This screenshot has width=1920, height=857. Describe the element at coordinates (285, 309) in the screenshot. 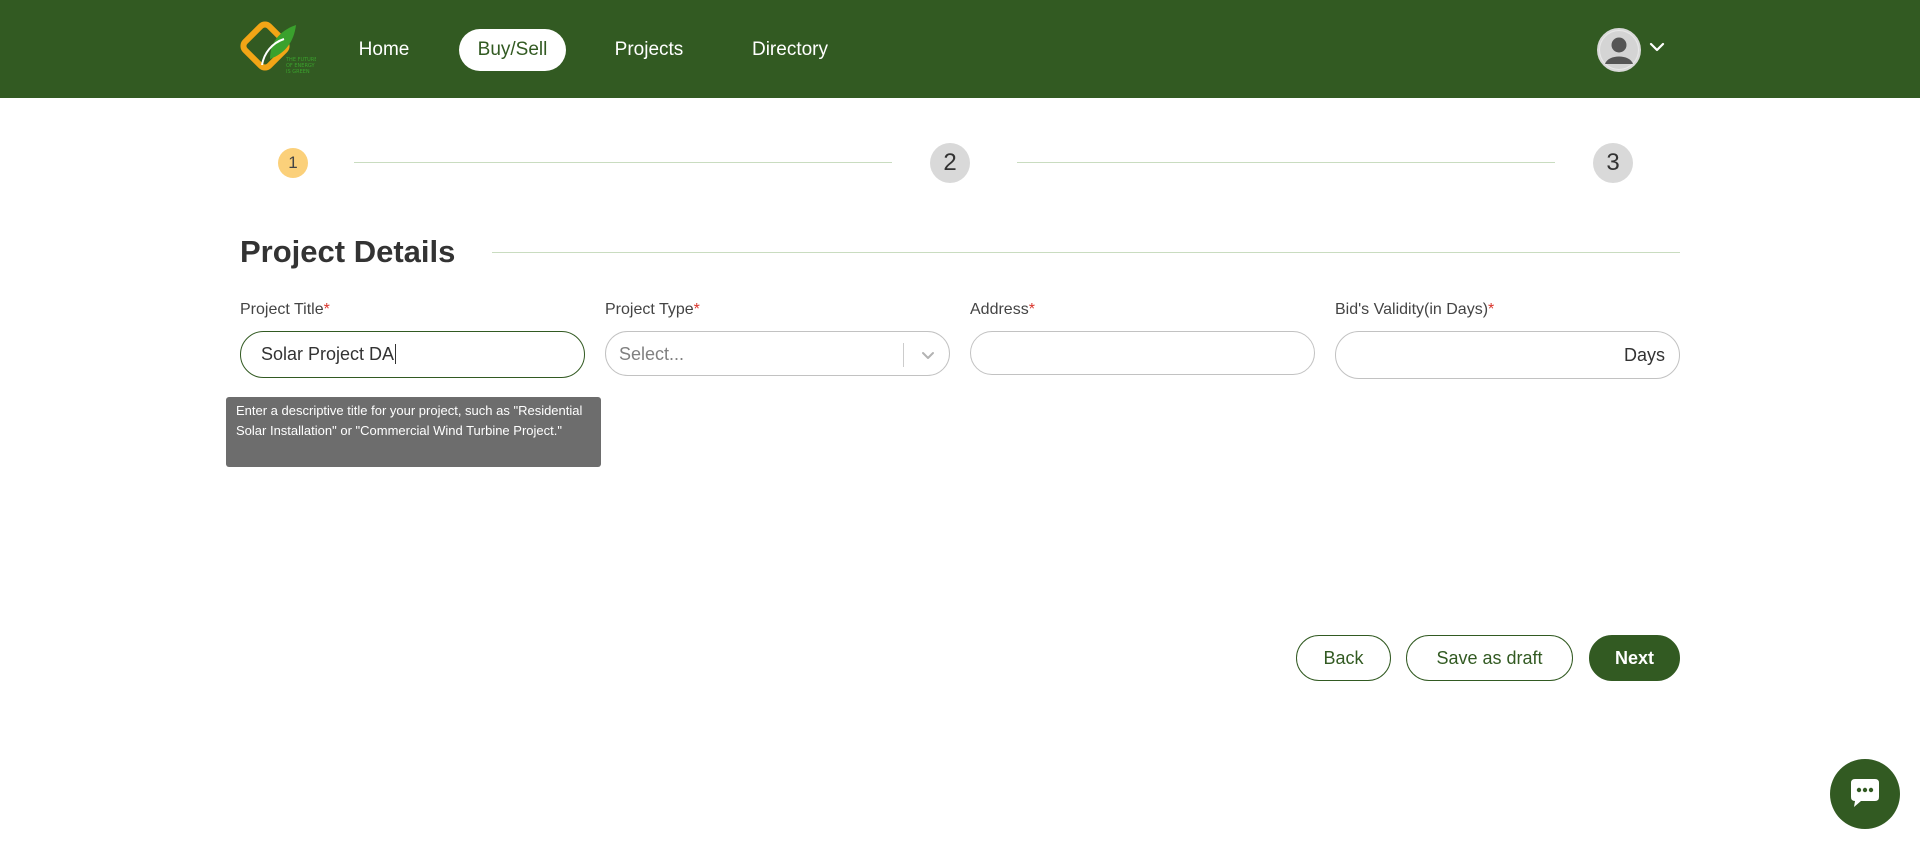

I see `project-title-label: Project Title*` at that location.